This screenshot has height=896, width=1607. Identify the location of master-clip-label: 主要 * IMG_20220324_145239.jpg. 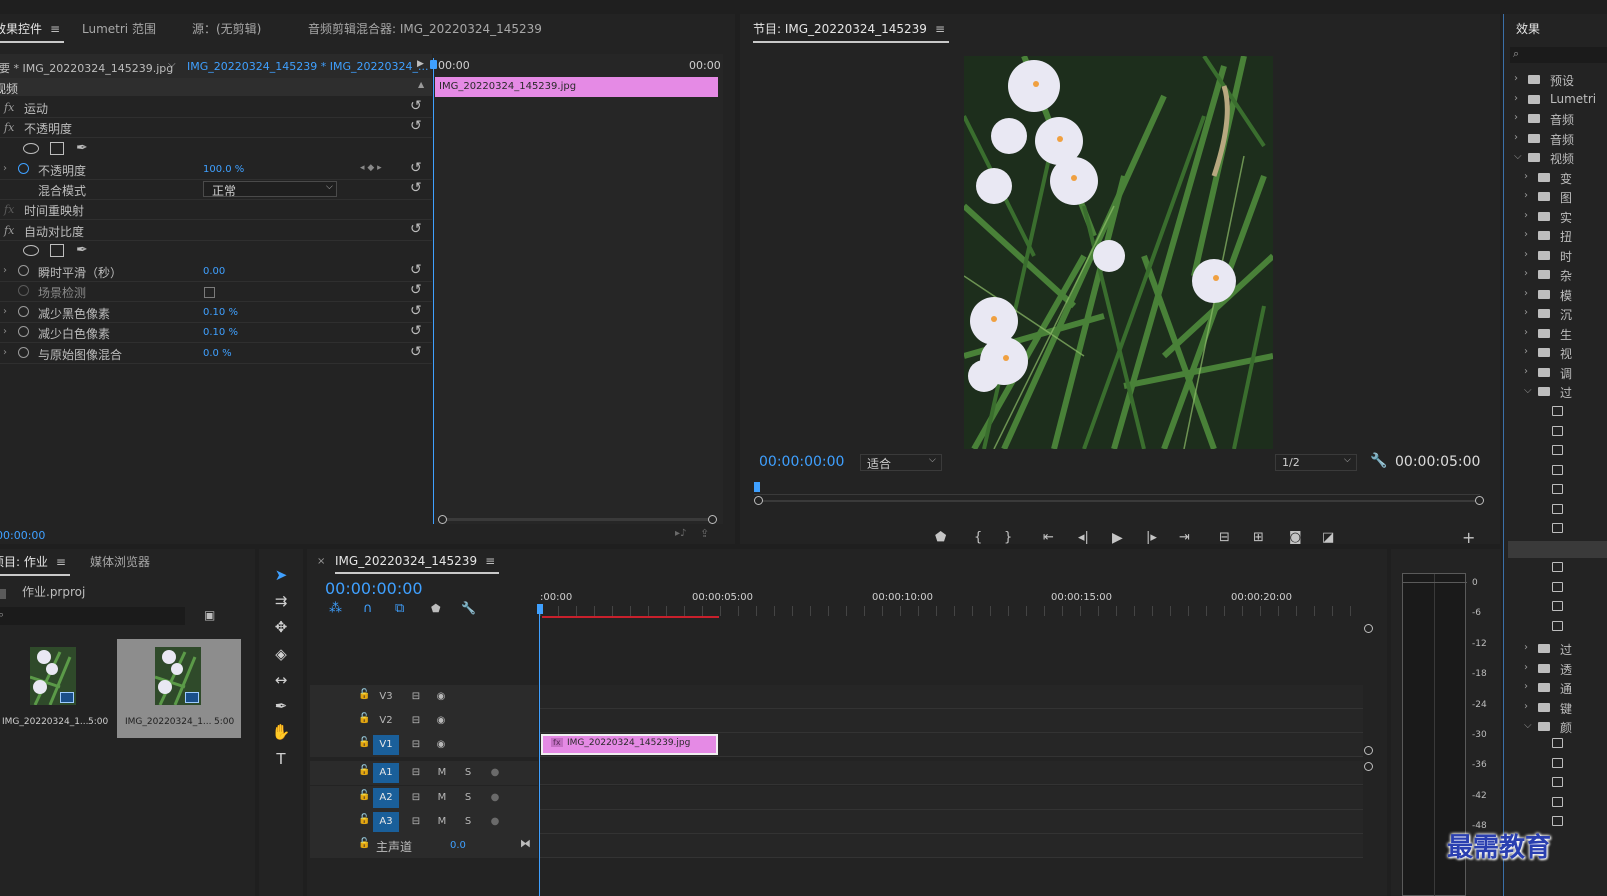
(86, 68).